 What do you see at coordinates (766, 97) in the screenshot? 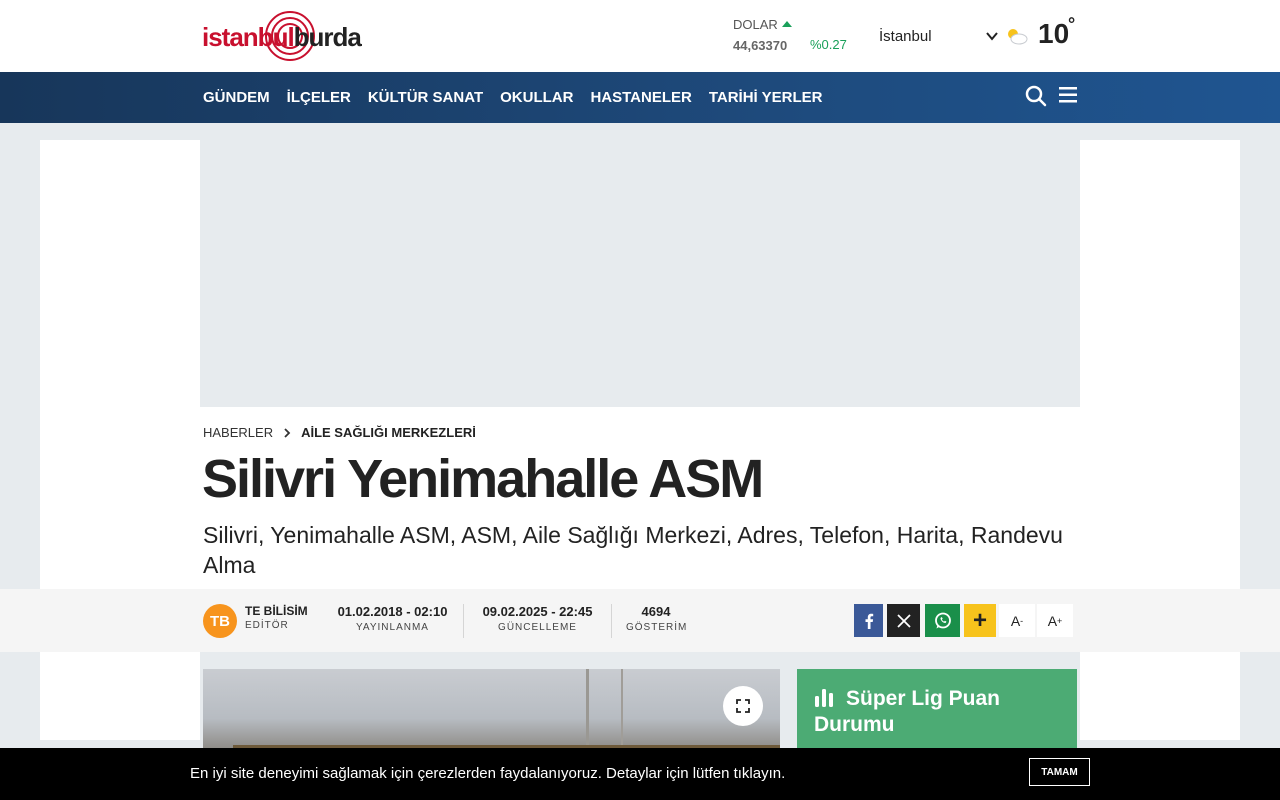
I see `nav-item-tarihi-yerler: TARİHİ YERLER` at bounding box center [766, 97].